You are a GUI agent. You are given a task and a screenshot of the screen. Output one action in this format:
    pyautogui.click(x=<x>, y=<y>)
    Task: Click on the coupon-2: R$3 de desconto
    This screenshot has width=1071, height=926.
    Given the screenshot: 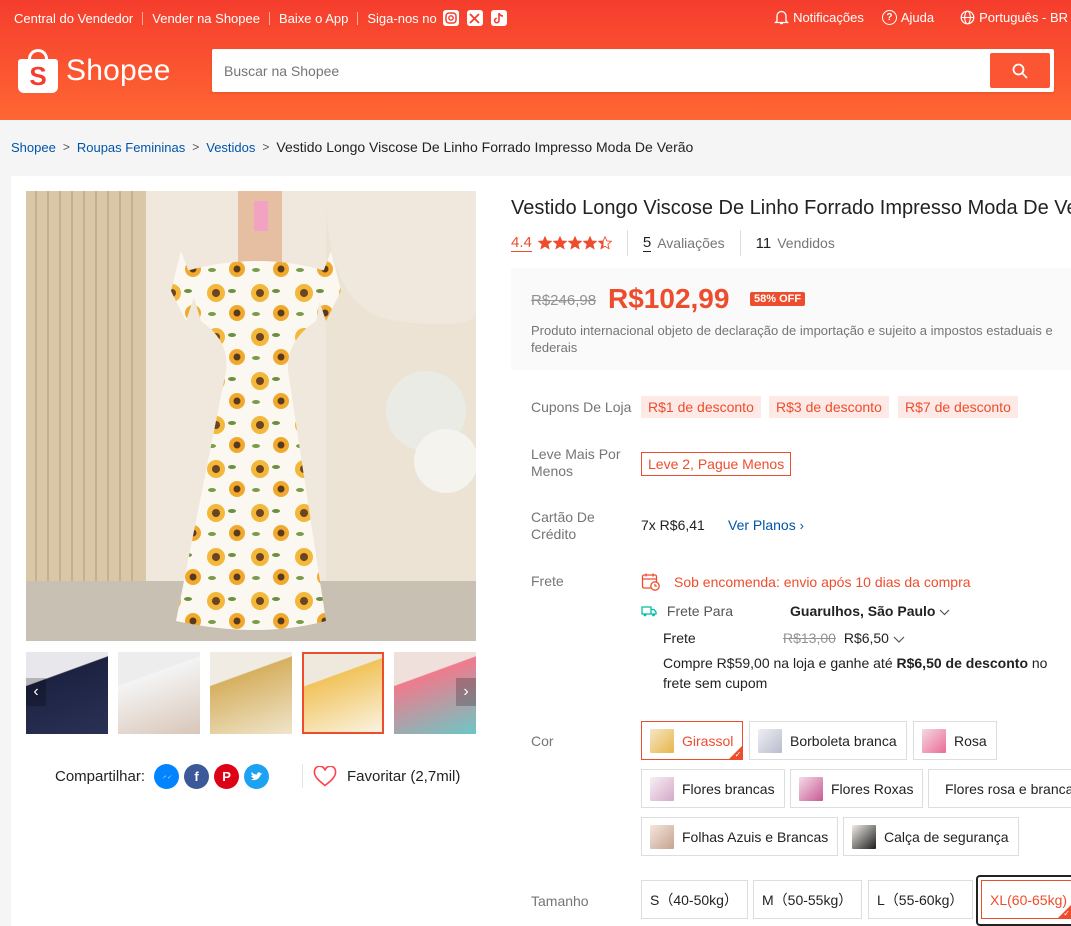 What is the action you would take?
    pyautogui.click(x=829, y=407)
    